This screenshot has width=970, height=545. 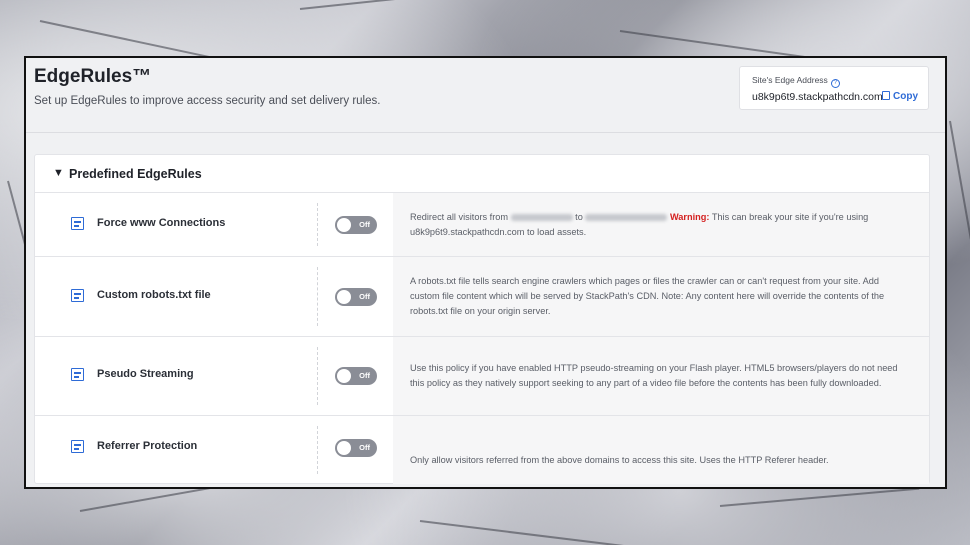 I want to click on edge-address-label: Site's Edge Address?, so click(x=796, y=81).